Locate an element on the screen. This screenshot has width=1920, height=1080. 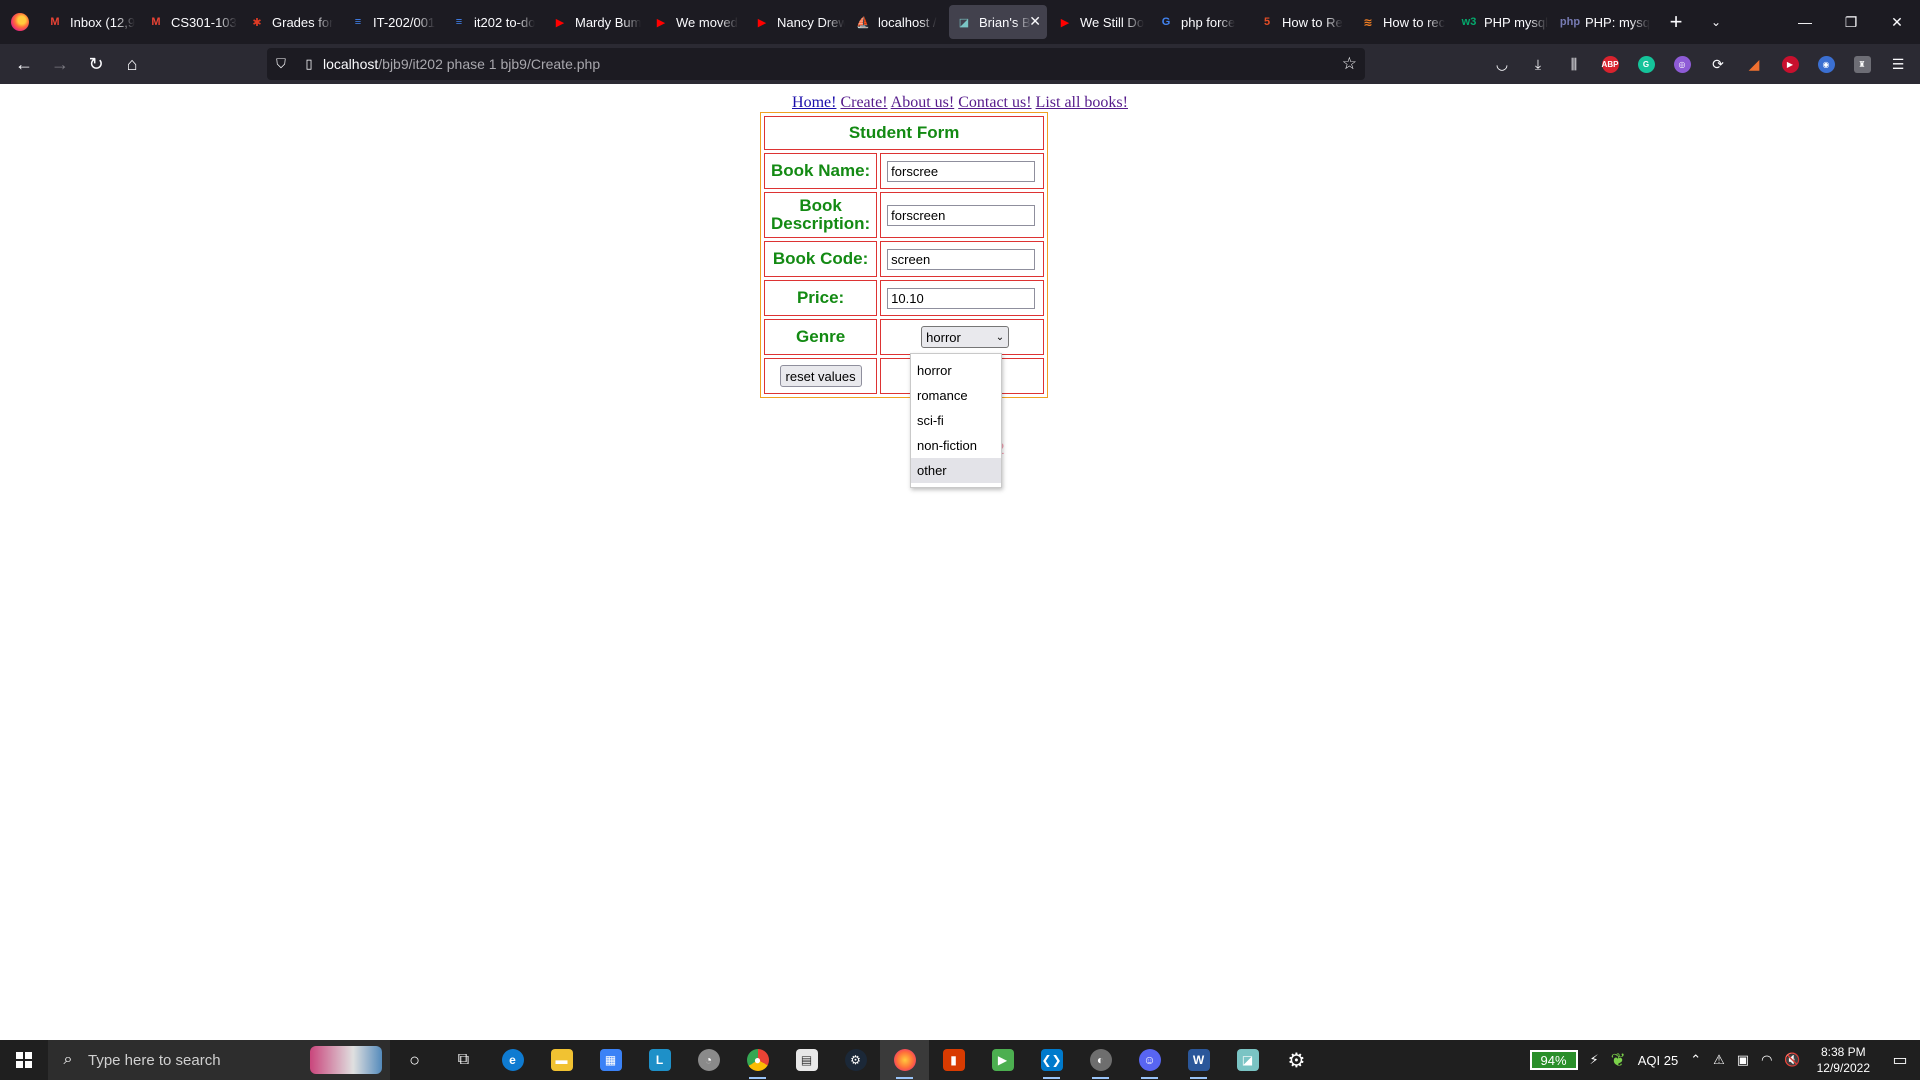
media-player-icon: ▶ is located at coordinates (1002, 1060).